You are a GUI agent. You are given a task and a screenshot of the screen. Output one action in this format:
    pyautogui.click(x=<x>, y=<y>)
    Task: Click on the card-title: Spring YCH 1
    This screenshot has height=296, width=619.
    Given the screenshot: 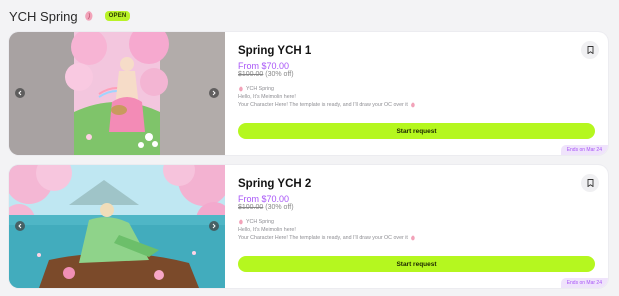 What is the action you would take?
    pyautogui.click(x=275, y=51)
    